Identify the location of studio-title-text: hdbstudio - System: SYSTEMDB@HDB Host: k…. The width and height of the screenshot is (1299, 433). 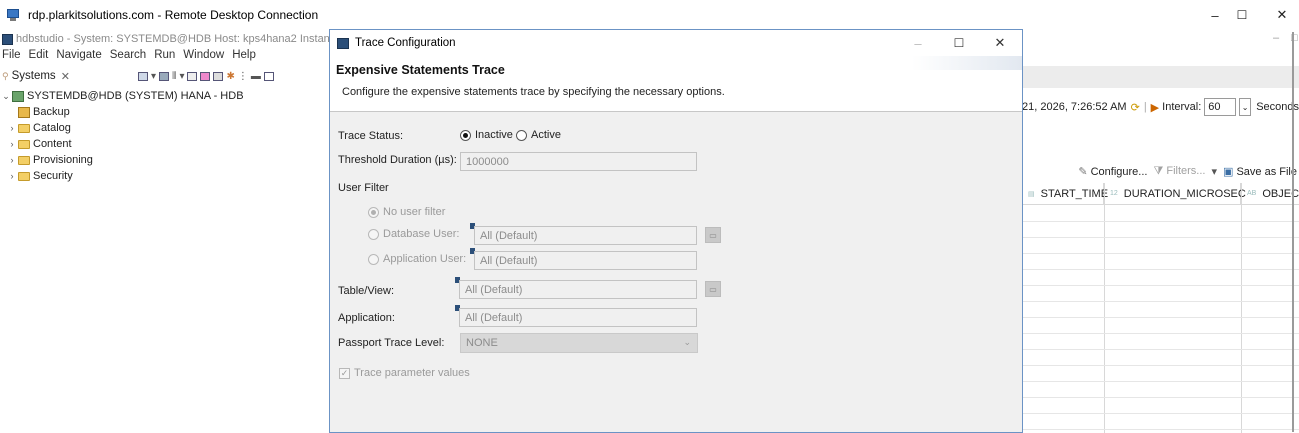
(173, 39).